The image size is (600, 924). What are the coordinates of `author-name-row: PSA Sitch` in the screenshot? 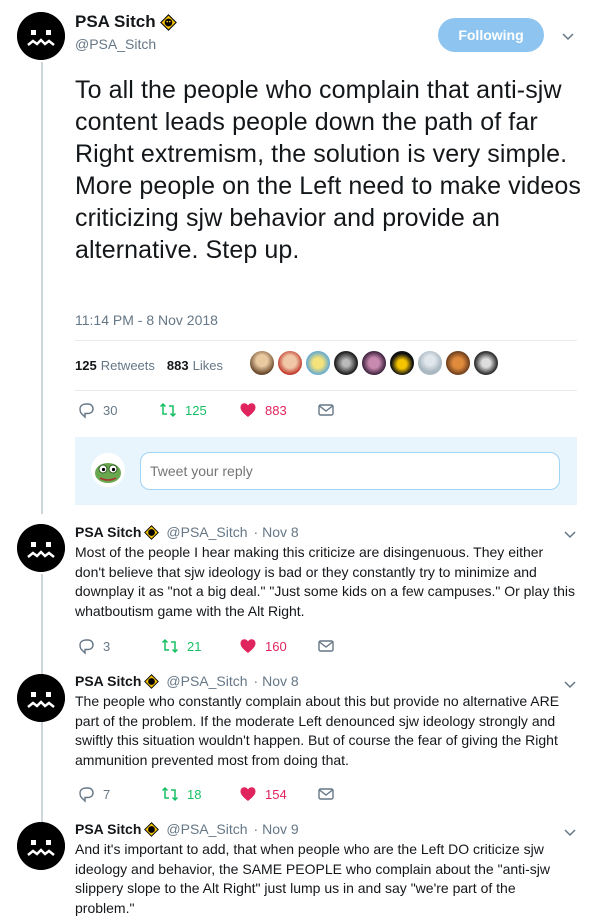 It's located at (126, 22).